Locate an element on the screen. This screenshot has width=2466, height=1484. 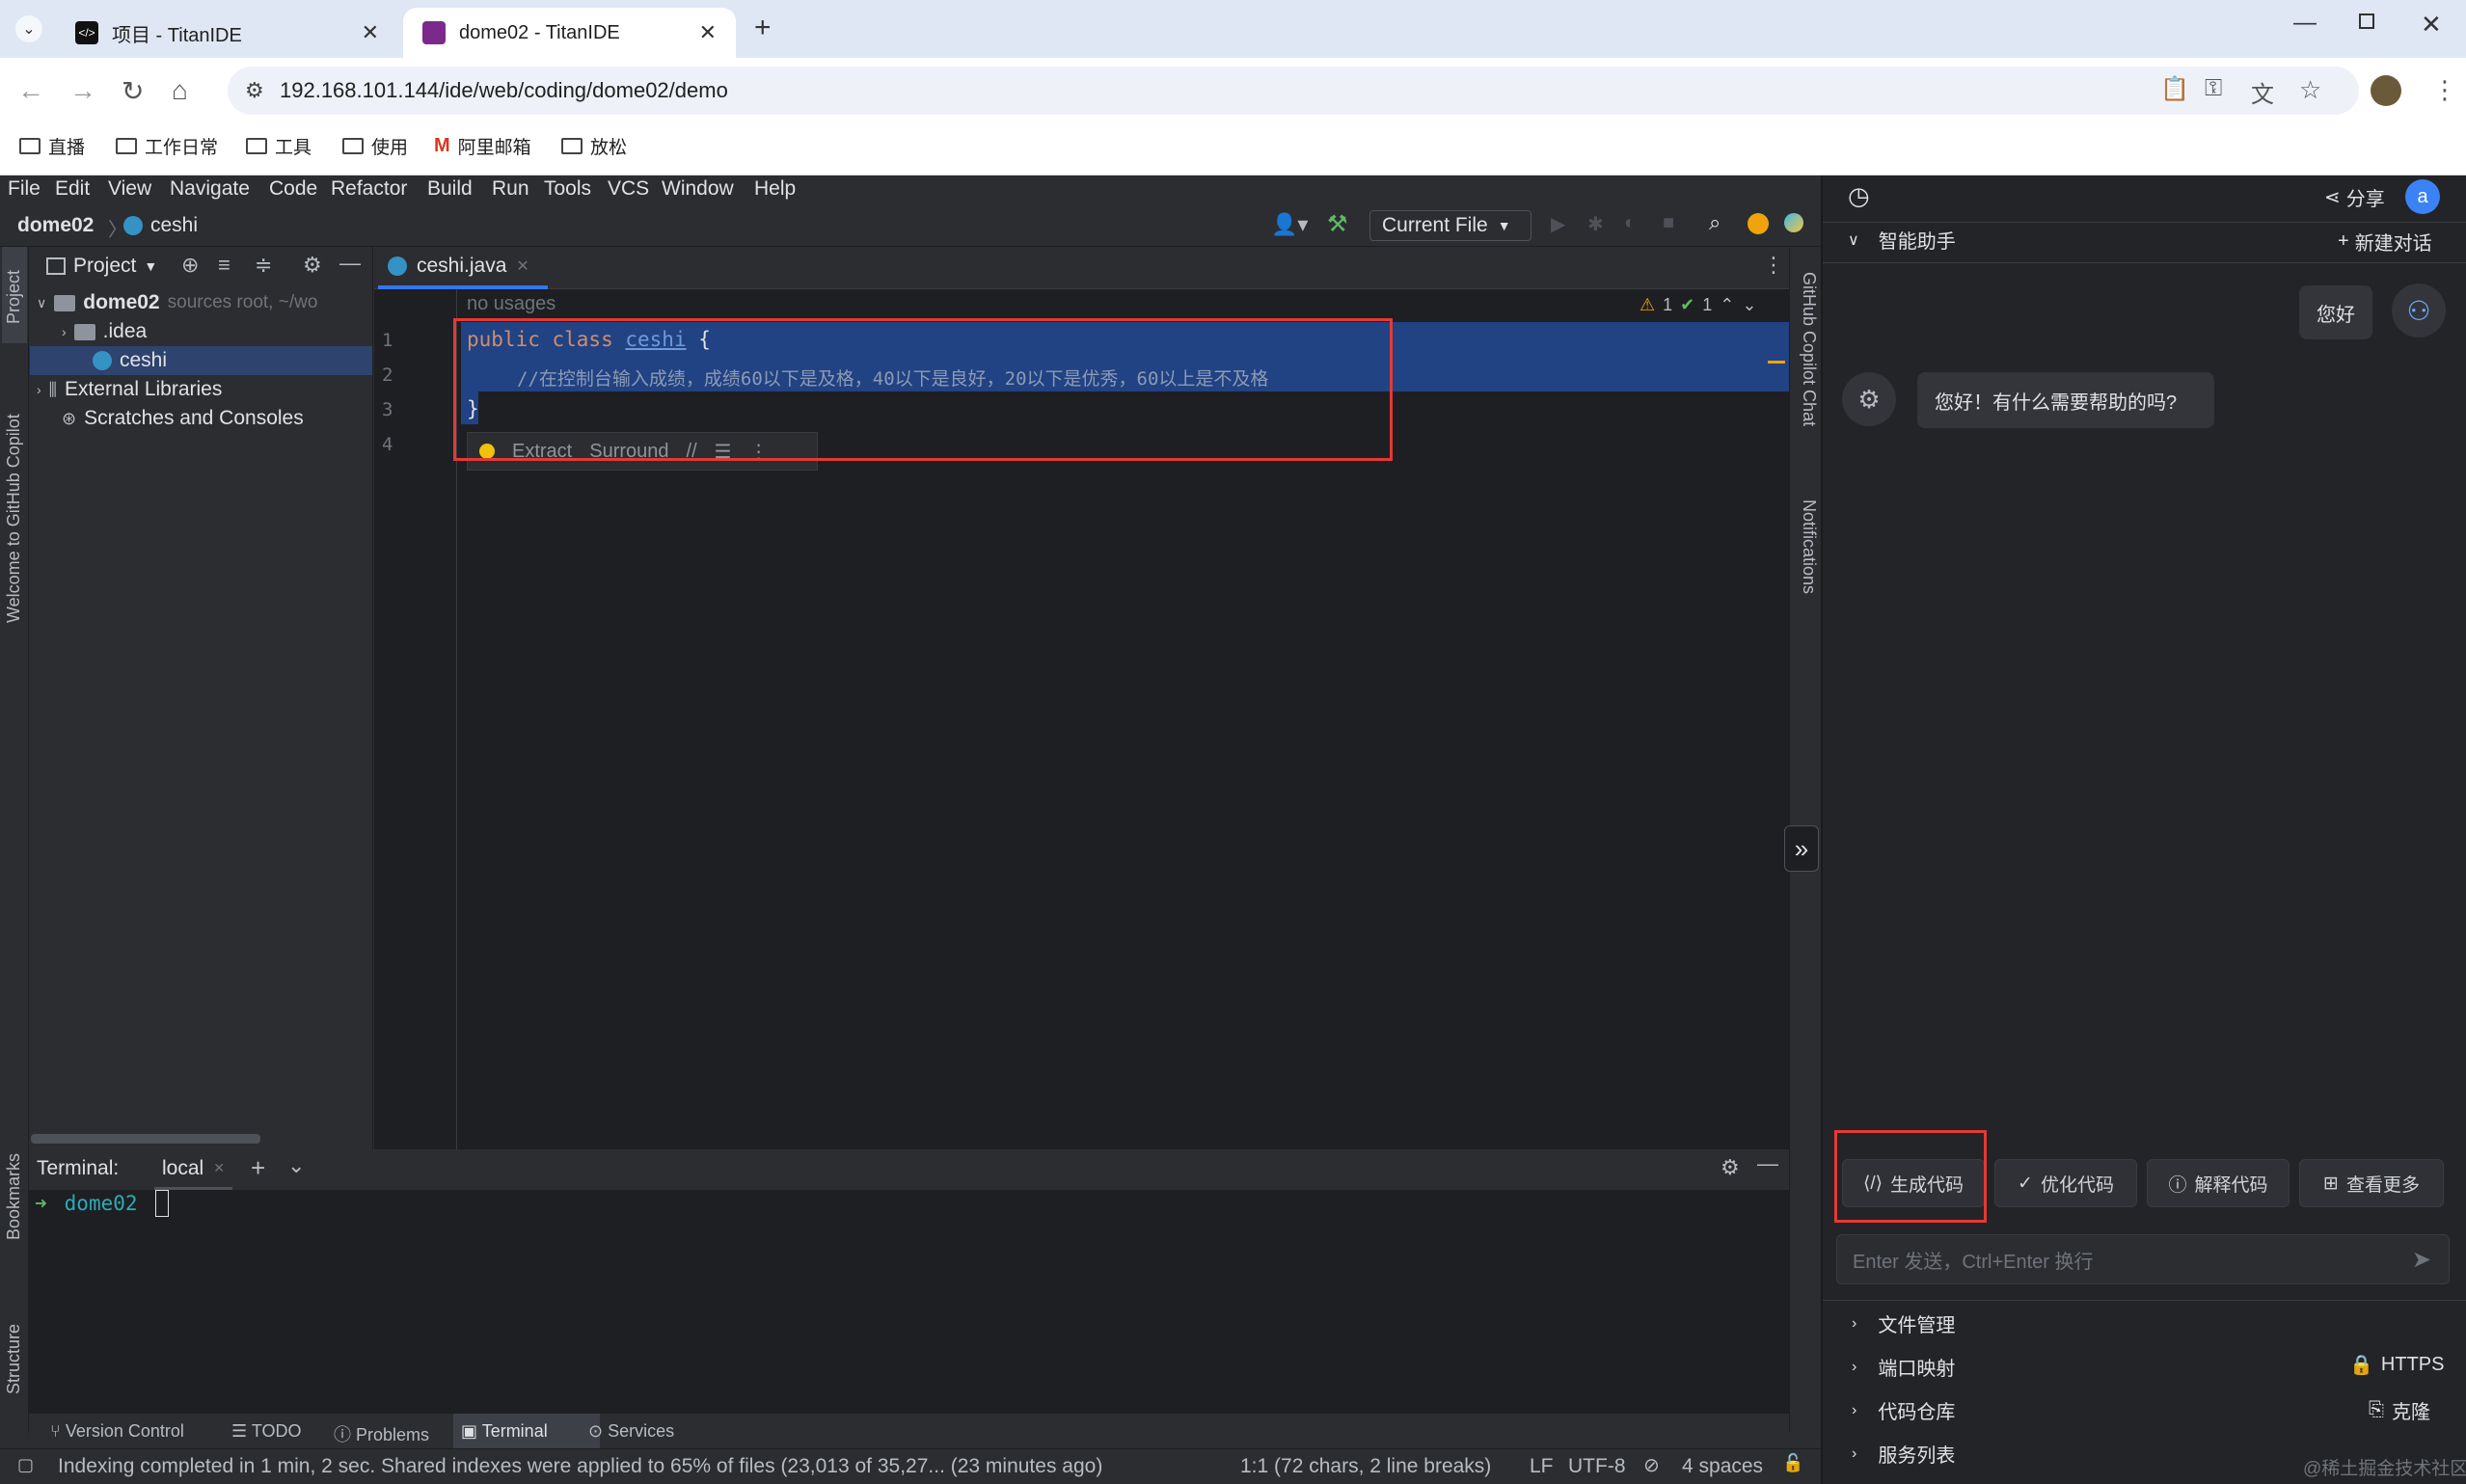
https-badge: 🔒 HTTPS is located at coordinates (2397, 1365).